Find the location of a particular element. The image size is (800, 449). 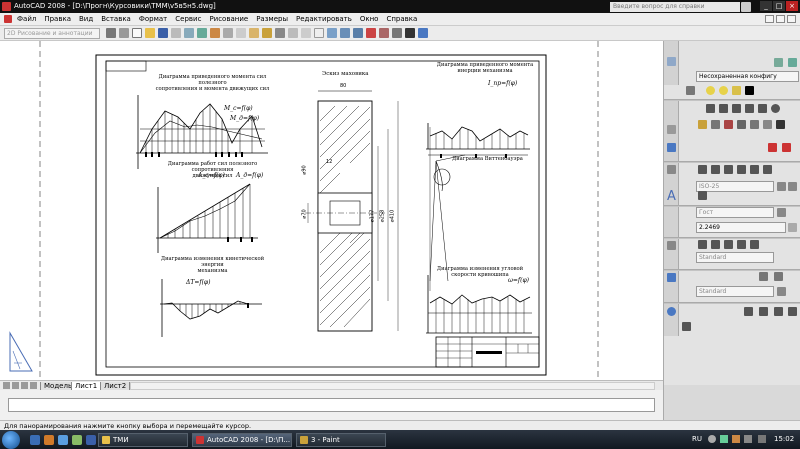

layer-prev-icon is located at coordinates (690, 90).